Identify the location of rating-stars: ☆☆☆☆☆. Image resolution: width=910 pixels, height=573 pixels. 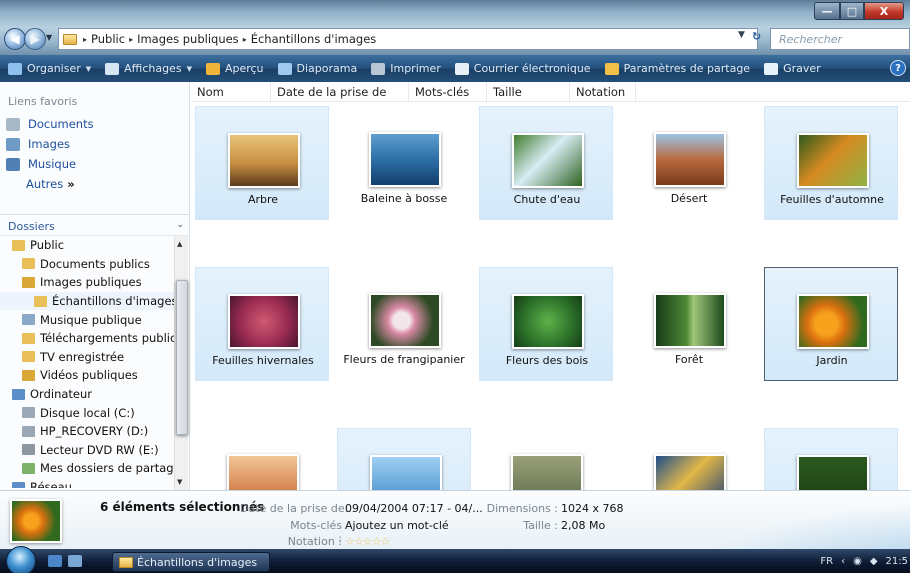
(367, 541).